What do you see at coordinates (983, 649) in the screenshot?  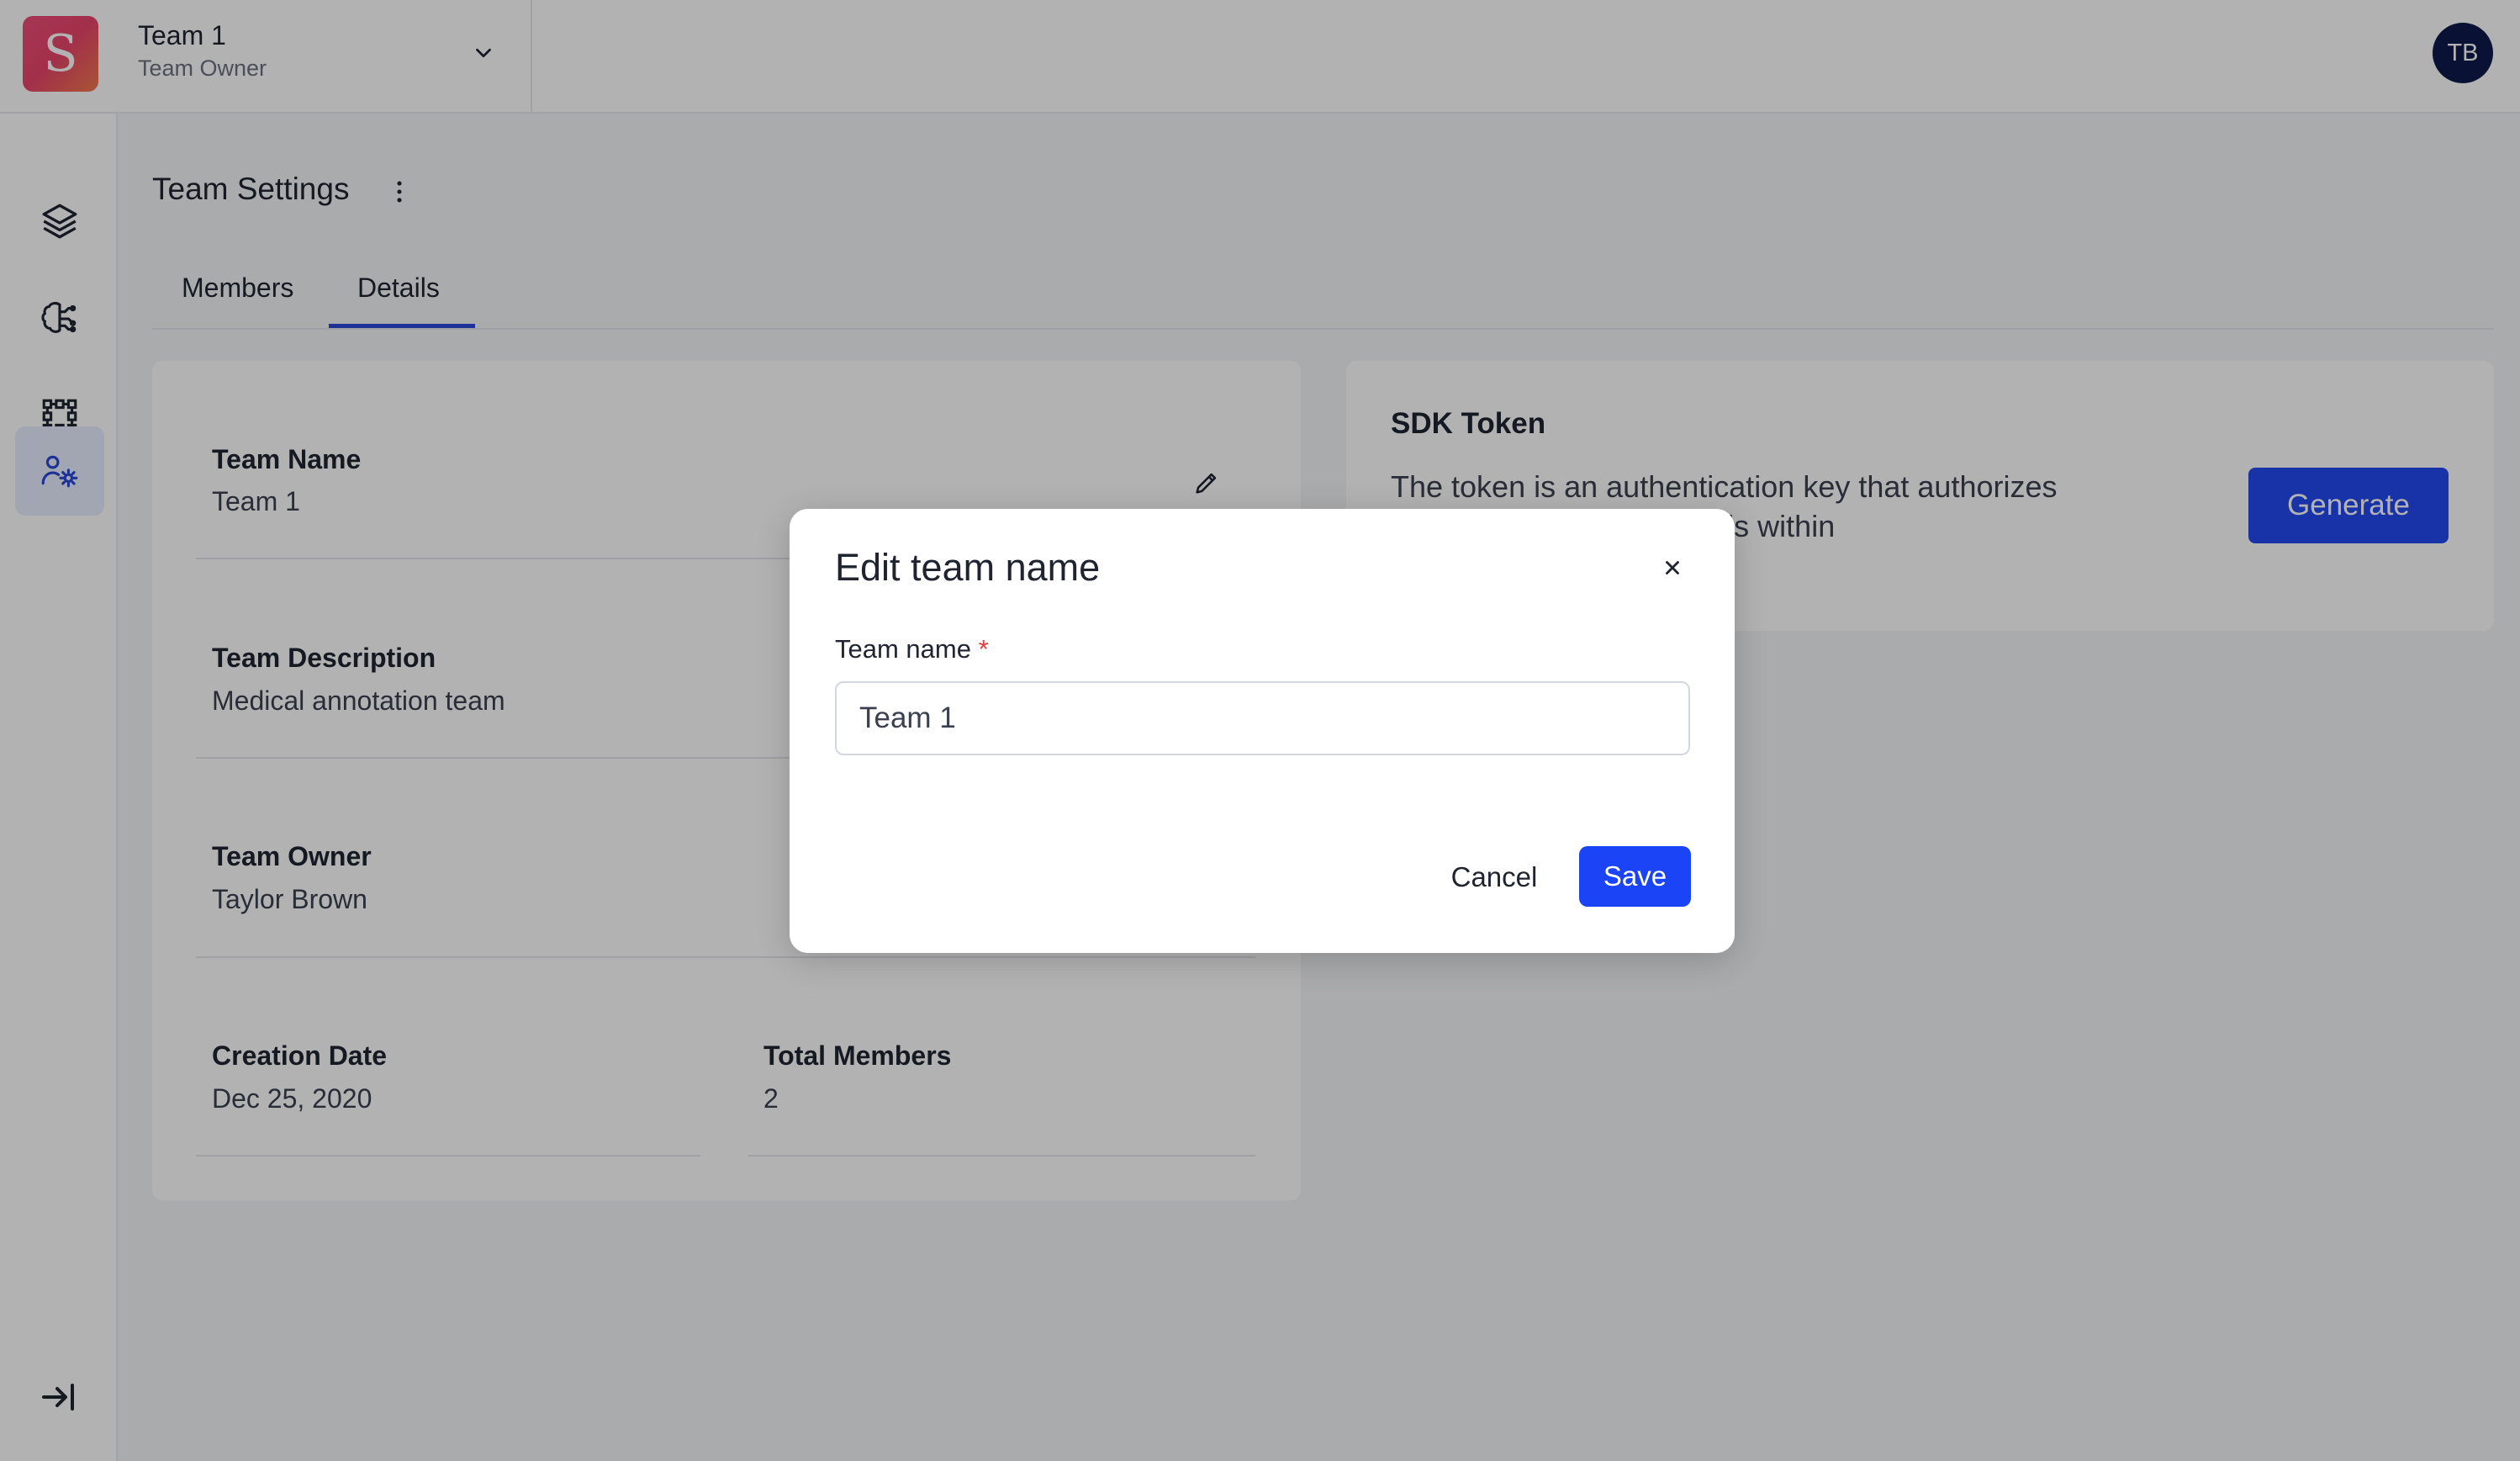 I see `required-marker: *` at bounding box center [983, 649].